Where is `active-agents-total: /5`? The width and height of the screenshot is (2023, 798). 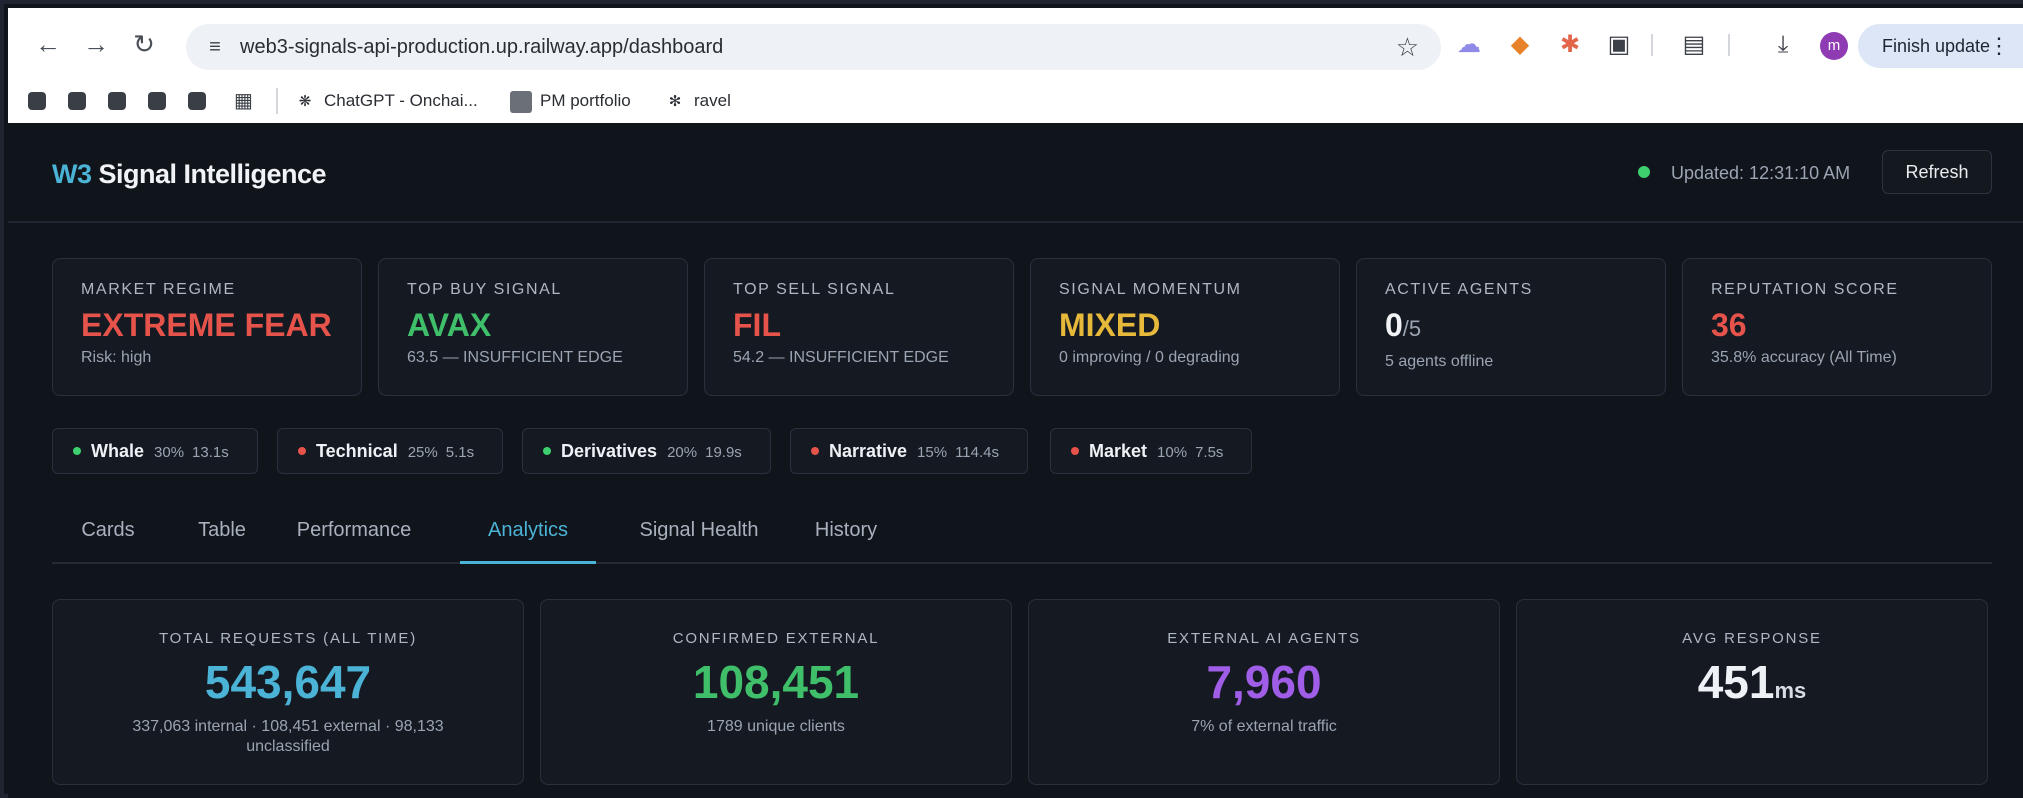 active-agents-total: /5 is located at coordinates (1412, 328).